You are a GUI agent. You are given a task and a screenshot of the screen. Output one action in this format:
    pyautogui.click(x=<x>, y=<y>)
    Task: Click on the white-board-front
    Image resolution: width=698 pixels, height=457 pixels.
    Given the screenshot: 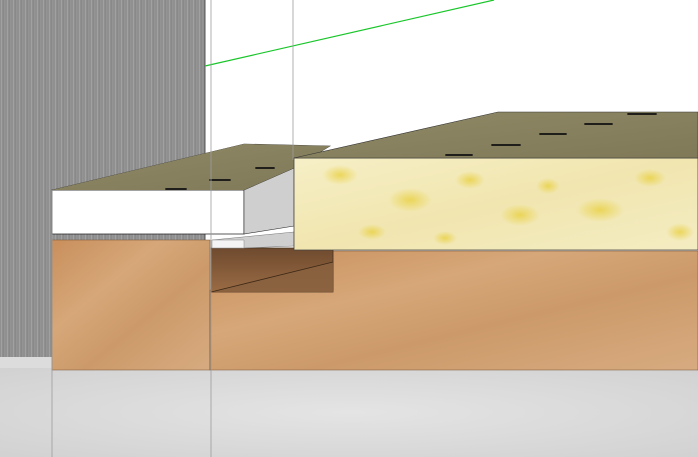 What is the action you would take?
    pyautogui.click(x=148, y=212)
    